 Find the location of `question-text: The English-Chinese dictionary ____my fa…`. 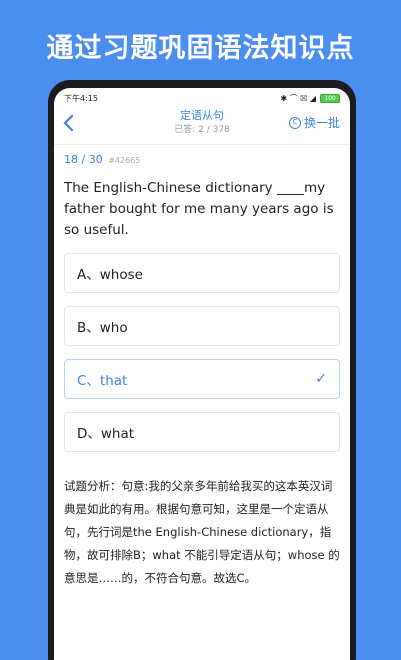

question-text: The English-Chinese dictionary ____my fa… is located at coordinates (199, 209).